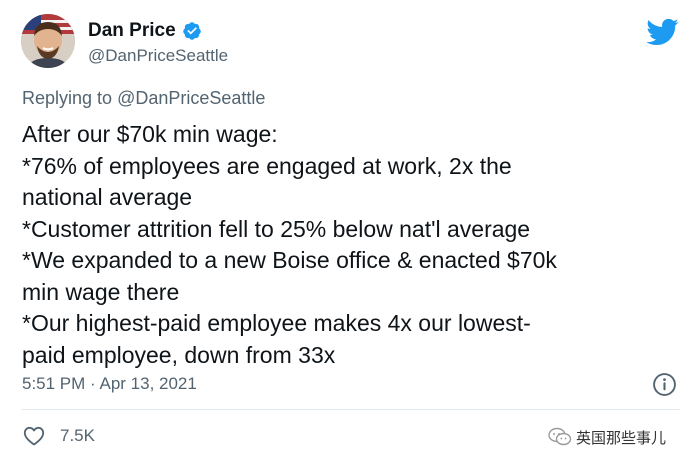 The image size is (700, 463). I want to click on wechat-icon, so click(560, 437).